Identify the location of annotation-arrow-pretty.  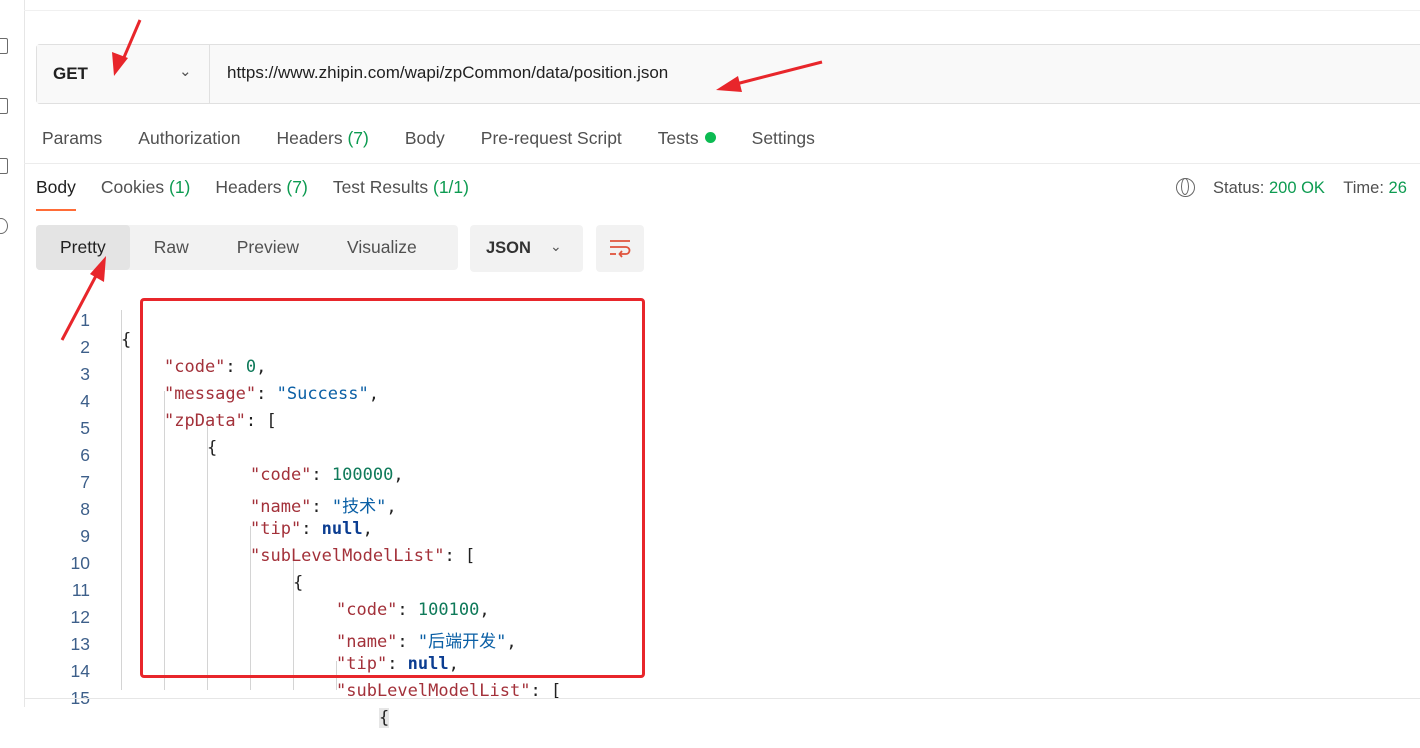
(83, 298).